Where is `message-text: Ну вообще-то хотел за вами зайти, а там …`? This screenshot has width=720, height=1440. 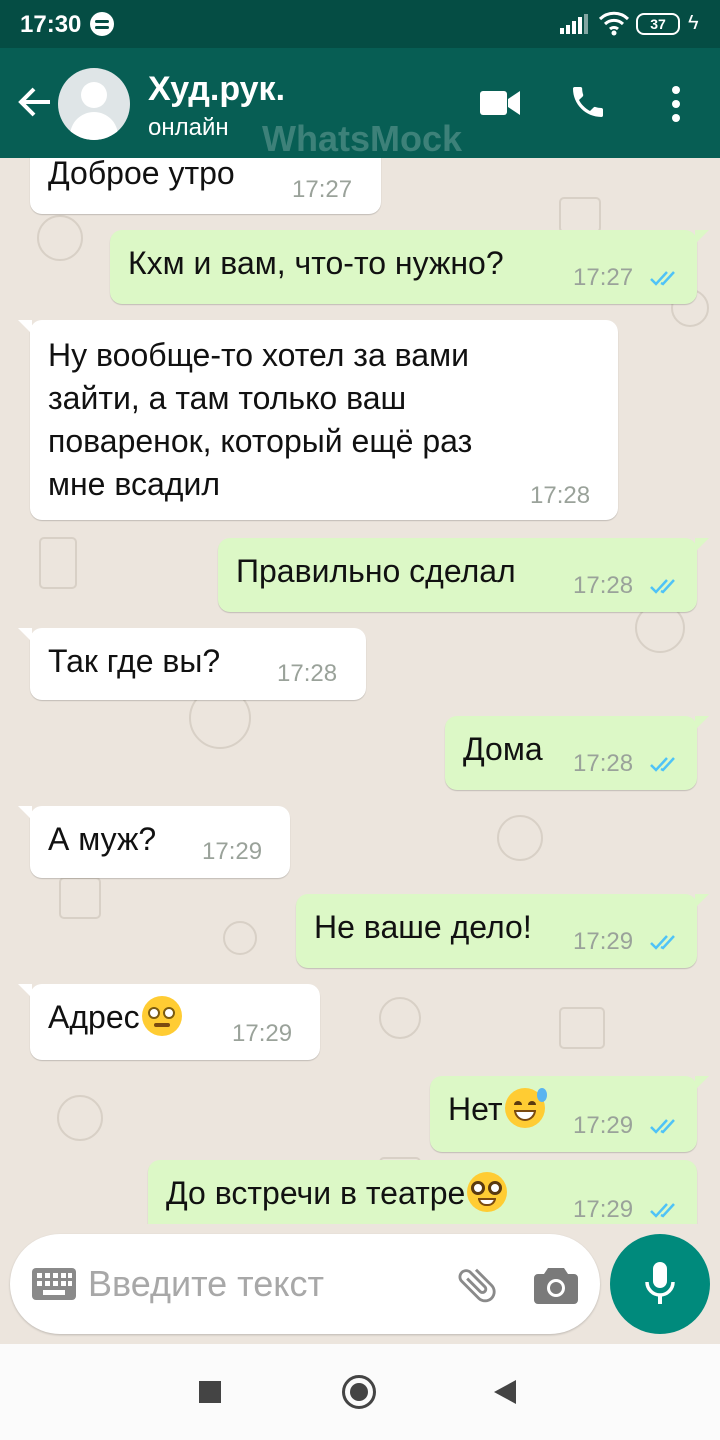
message-text: Ну вообще-то хотел за вами зайти, а там … is located at coordinates (260, 420).